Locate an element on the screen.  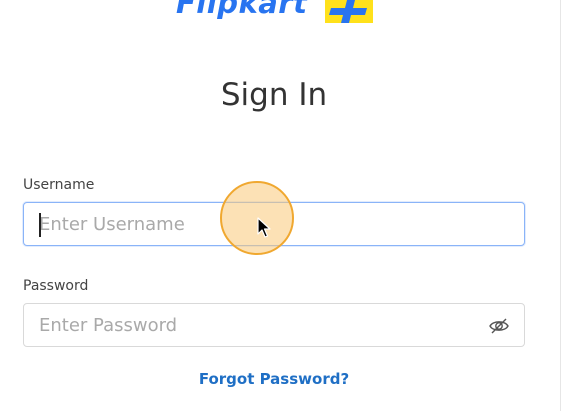
brand-logo-text: Flipkart is located at coordinates (242, 10).